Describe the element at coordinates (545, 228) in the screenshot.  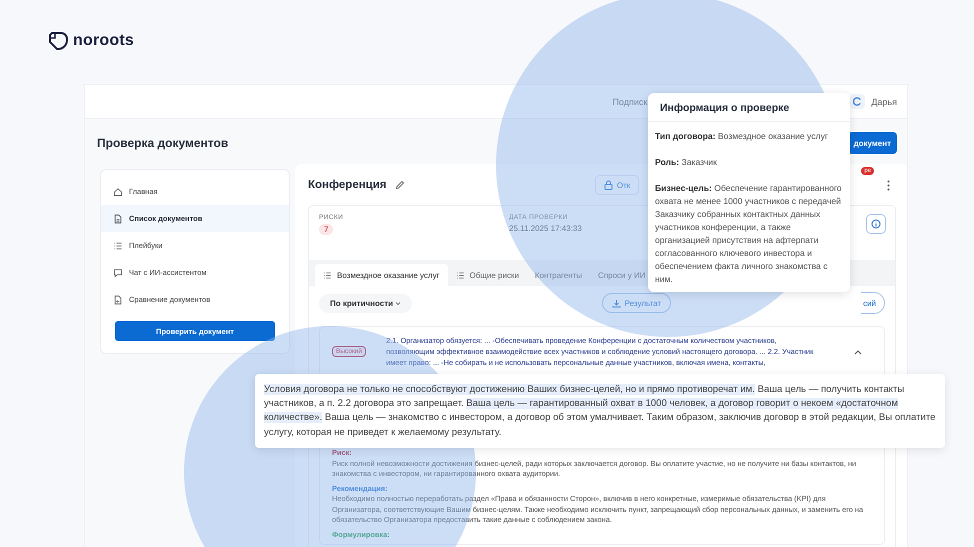
I see `stat-value: 25.11.2025 17:43:33` at that location.